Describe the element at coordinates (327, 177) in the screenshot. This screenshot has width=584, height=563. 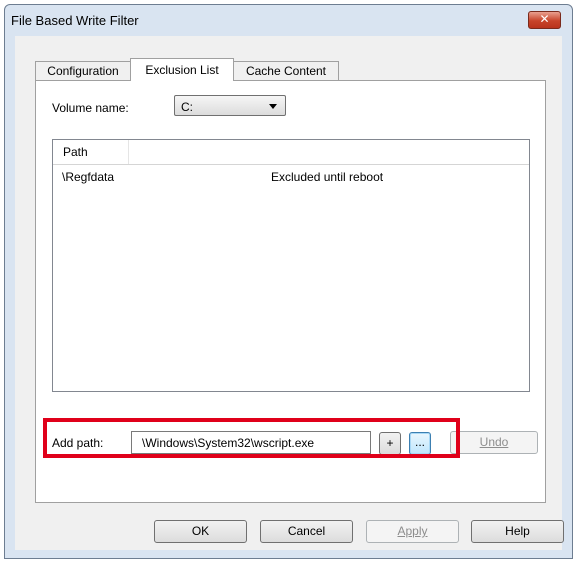
I see `list-item-status: Excluded until reboot` at that location.